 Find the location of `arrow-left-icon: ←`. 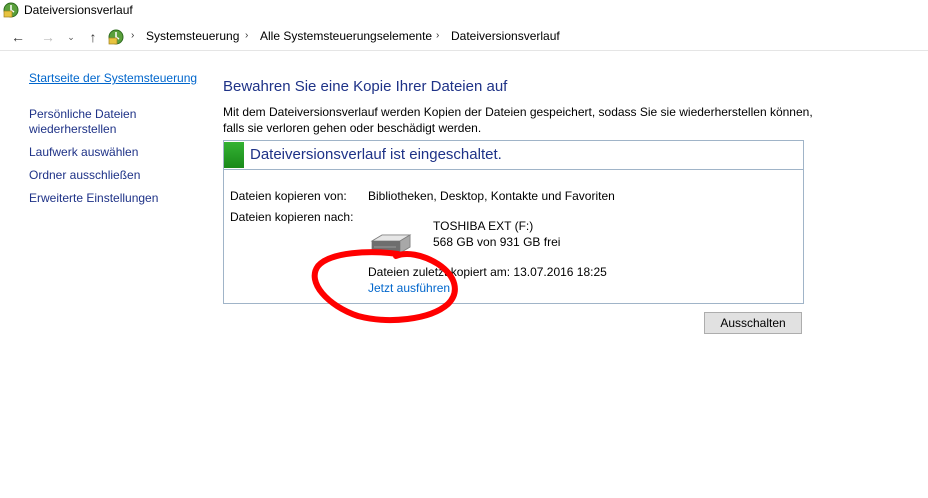

arrow-left-icon: ← is located at coordinates (18, 37).